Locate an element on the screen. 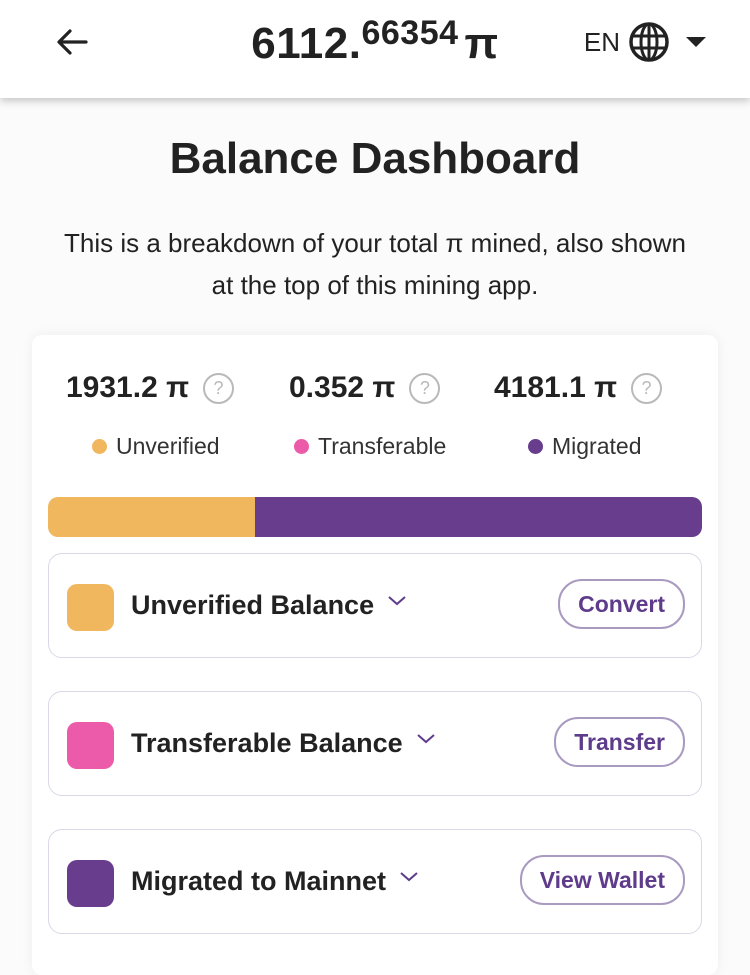 The image size is (750, 975). language-selector: EN is located at coordinates (645, 42).